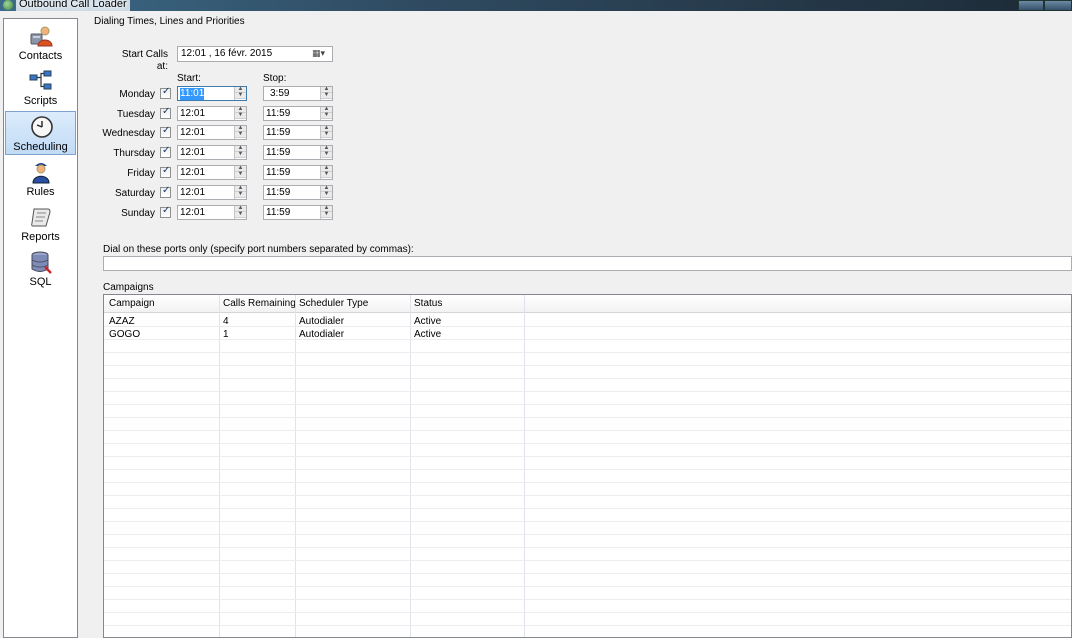 The height and width of the screenshot is (638, 1072). I want to click on sidebar-item-reports: Reports, so click(40, 224).